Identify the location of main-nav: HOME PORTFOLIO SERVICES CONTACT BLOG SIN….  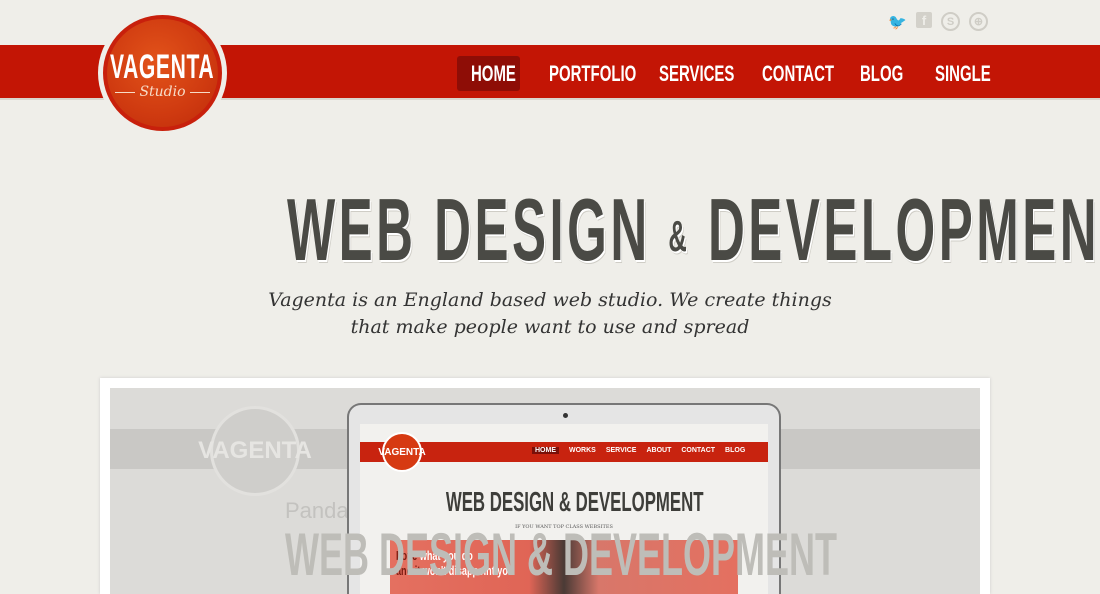
(731, 73).